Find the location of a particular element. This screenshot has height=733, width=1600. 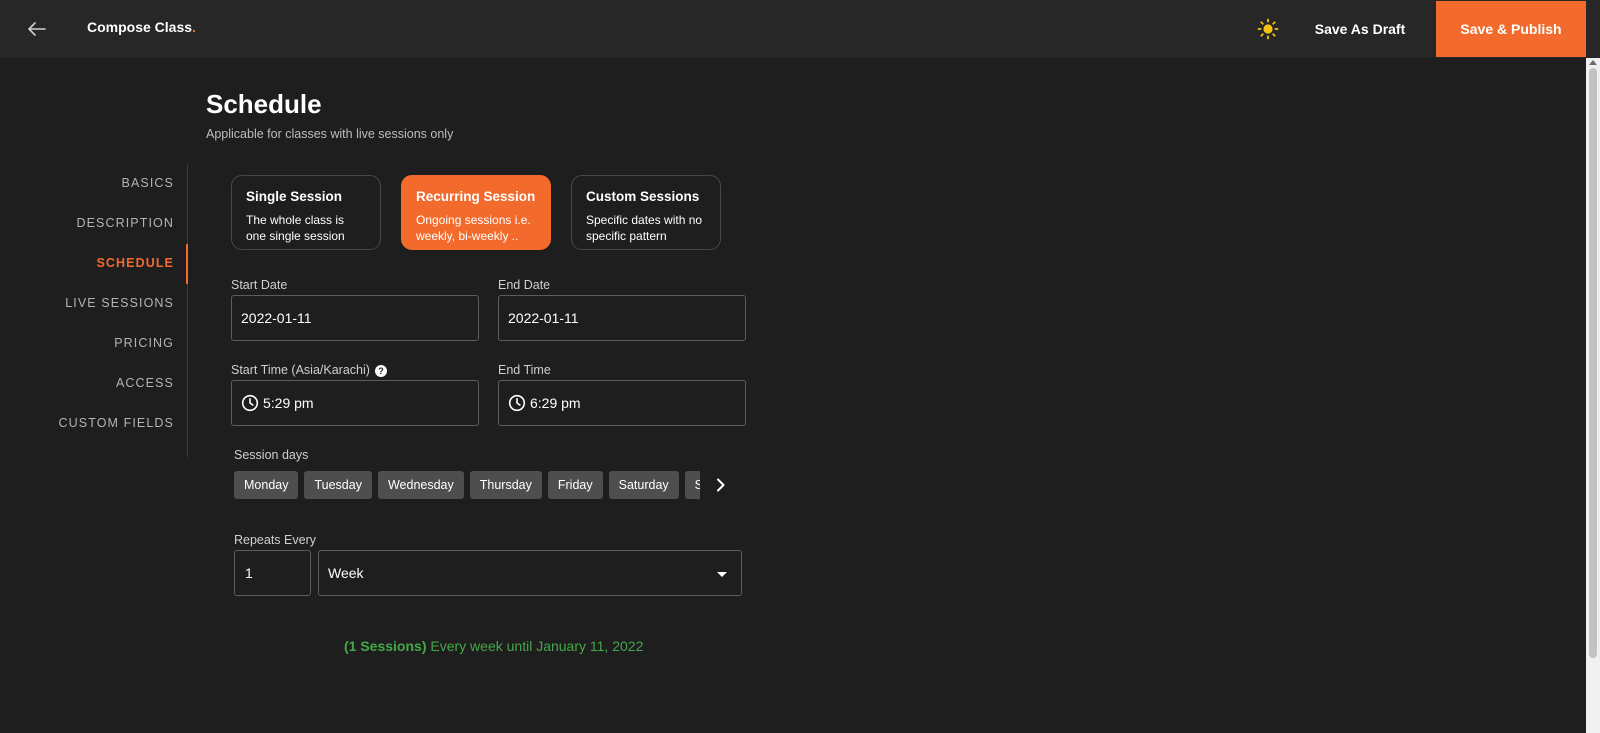

summary-session-count: (1 Sessions) is located at coordinates (385, 646).